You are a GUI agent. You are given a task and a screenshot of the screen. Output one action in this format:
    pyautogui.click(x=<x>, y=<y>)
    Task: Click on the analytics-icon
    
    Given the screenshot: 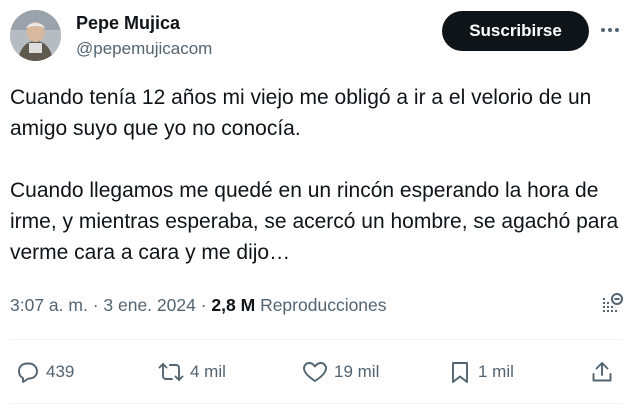 What is the action you would take?
    pyautogui.click(x=613, y=303)
    